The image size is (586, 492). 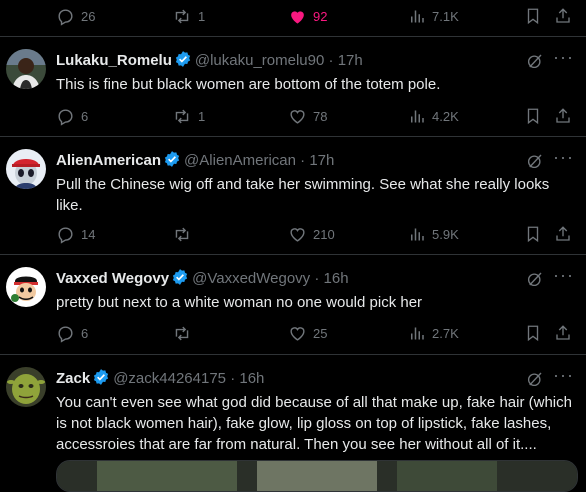 What do you see at coordinates (88, 234) in the screenshot?
I see `reply-count: 14` at bounding box center [88, 234].